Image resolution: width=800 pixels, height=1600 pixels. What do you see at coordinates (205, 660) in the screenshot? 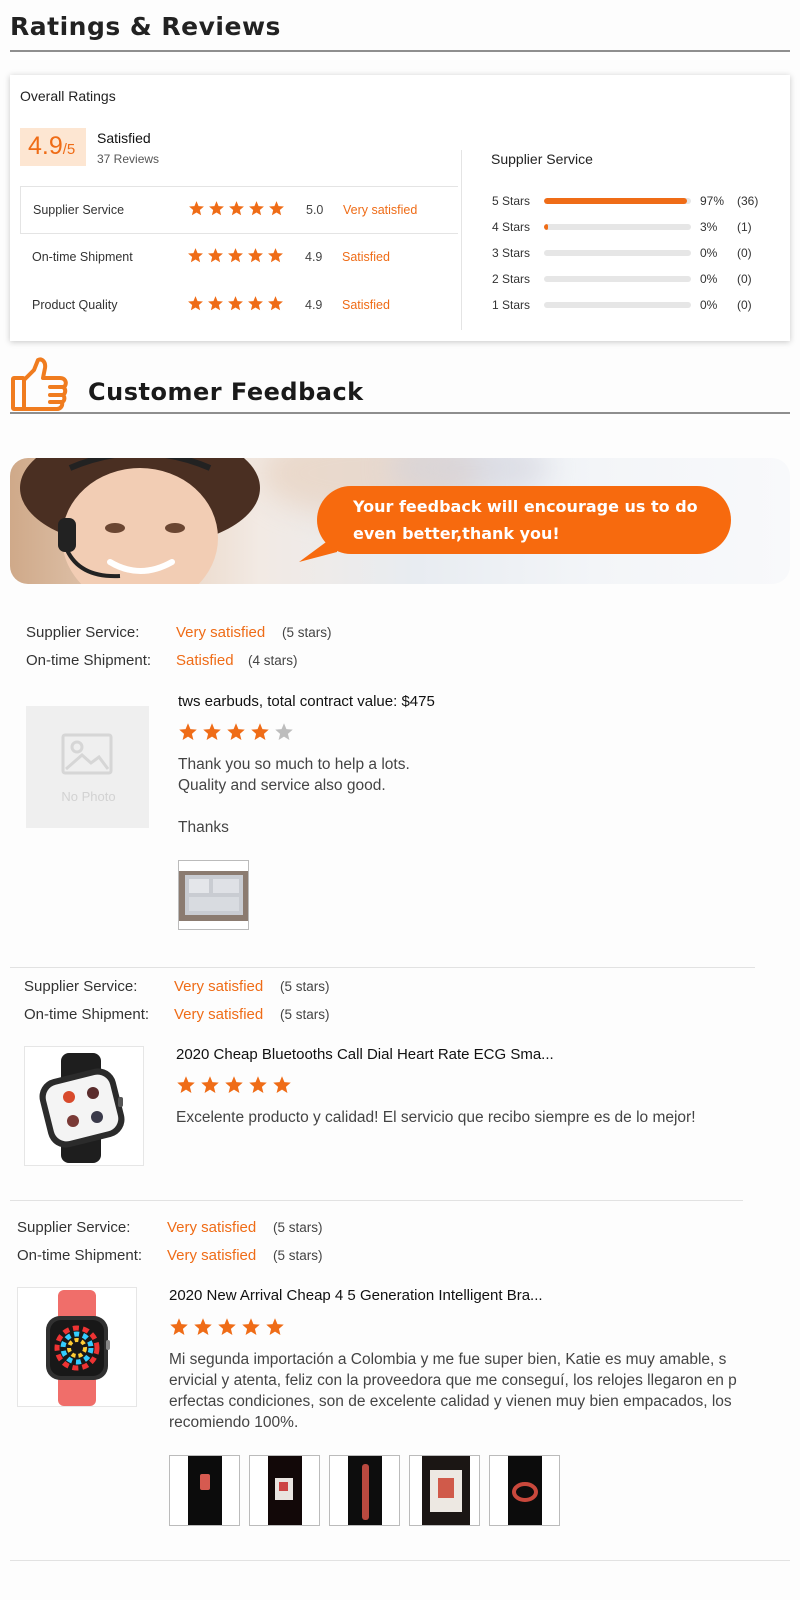
I see `shipment-value: Satisfied` at bounding box center [205, 660].